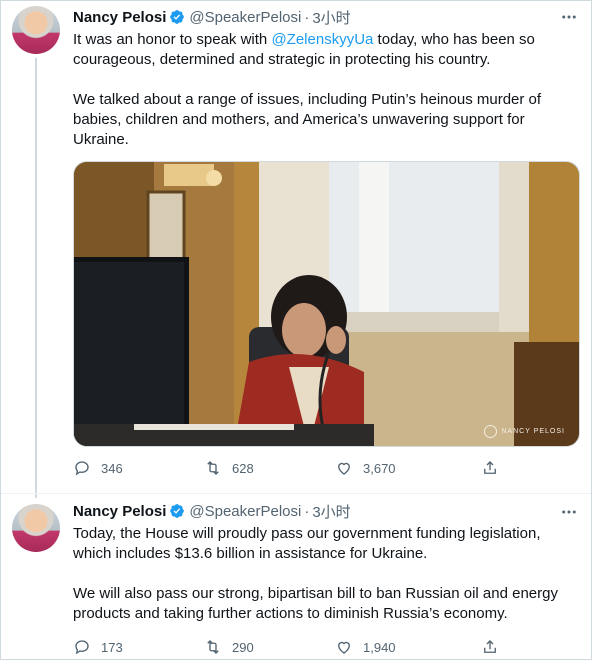 This screenshot has width=592, height=660. What do you see at coordinates (138, 468) in the screenshot?
I see `reply-button: 346` at bounding box center [138, 468].